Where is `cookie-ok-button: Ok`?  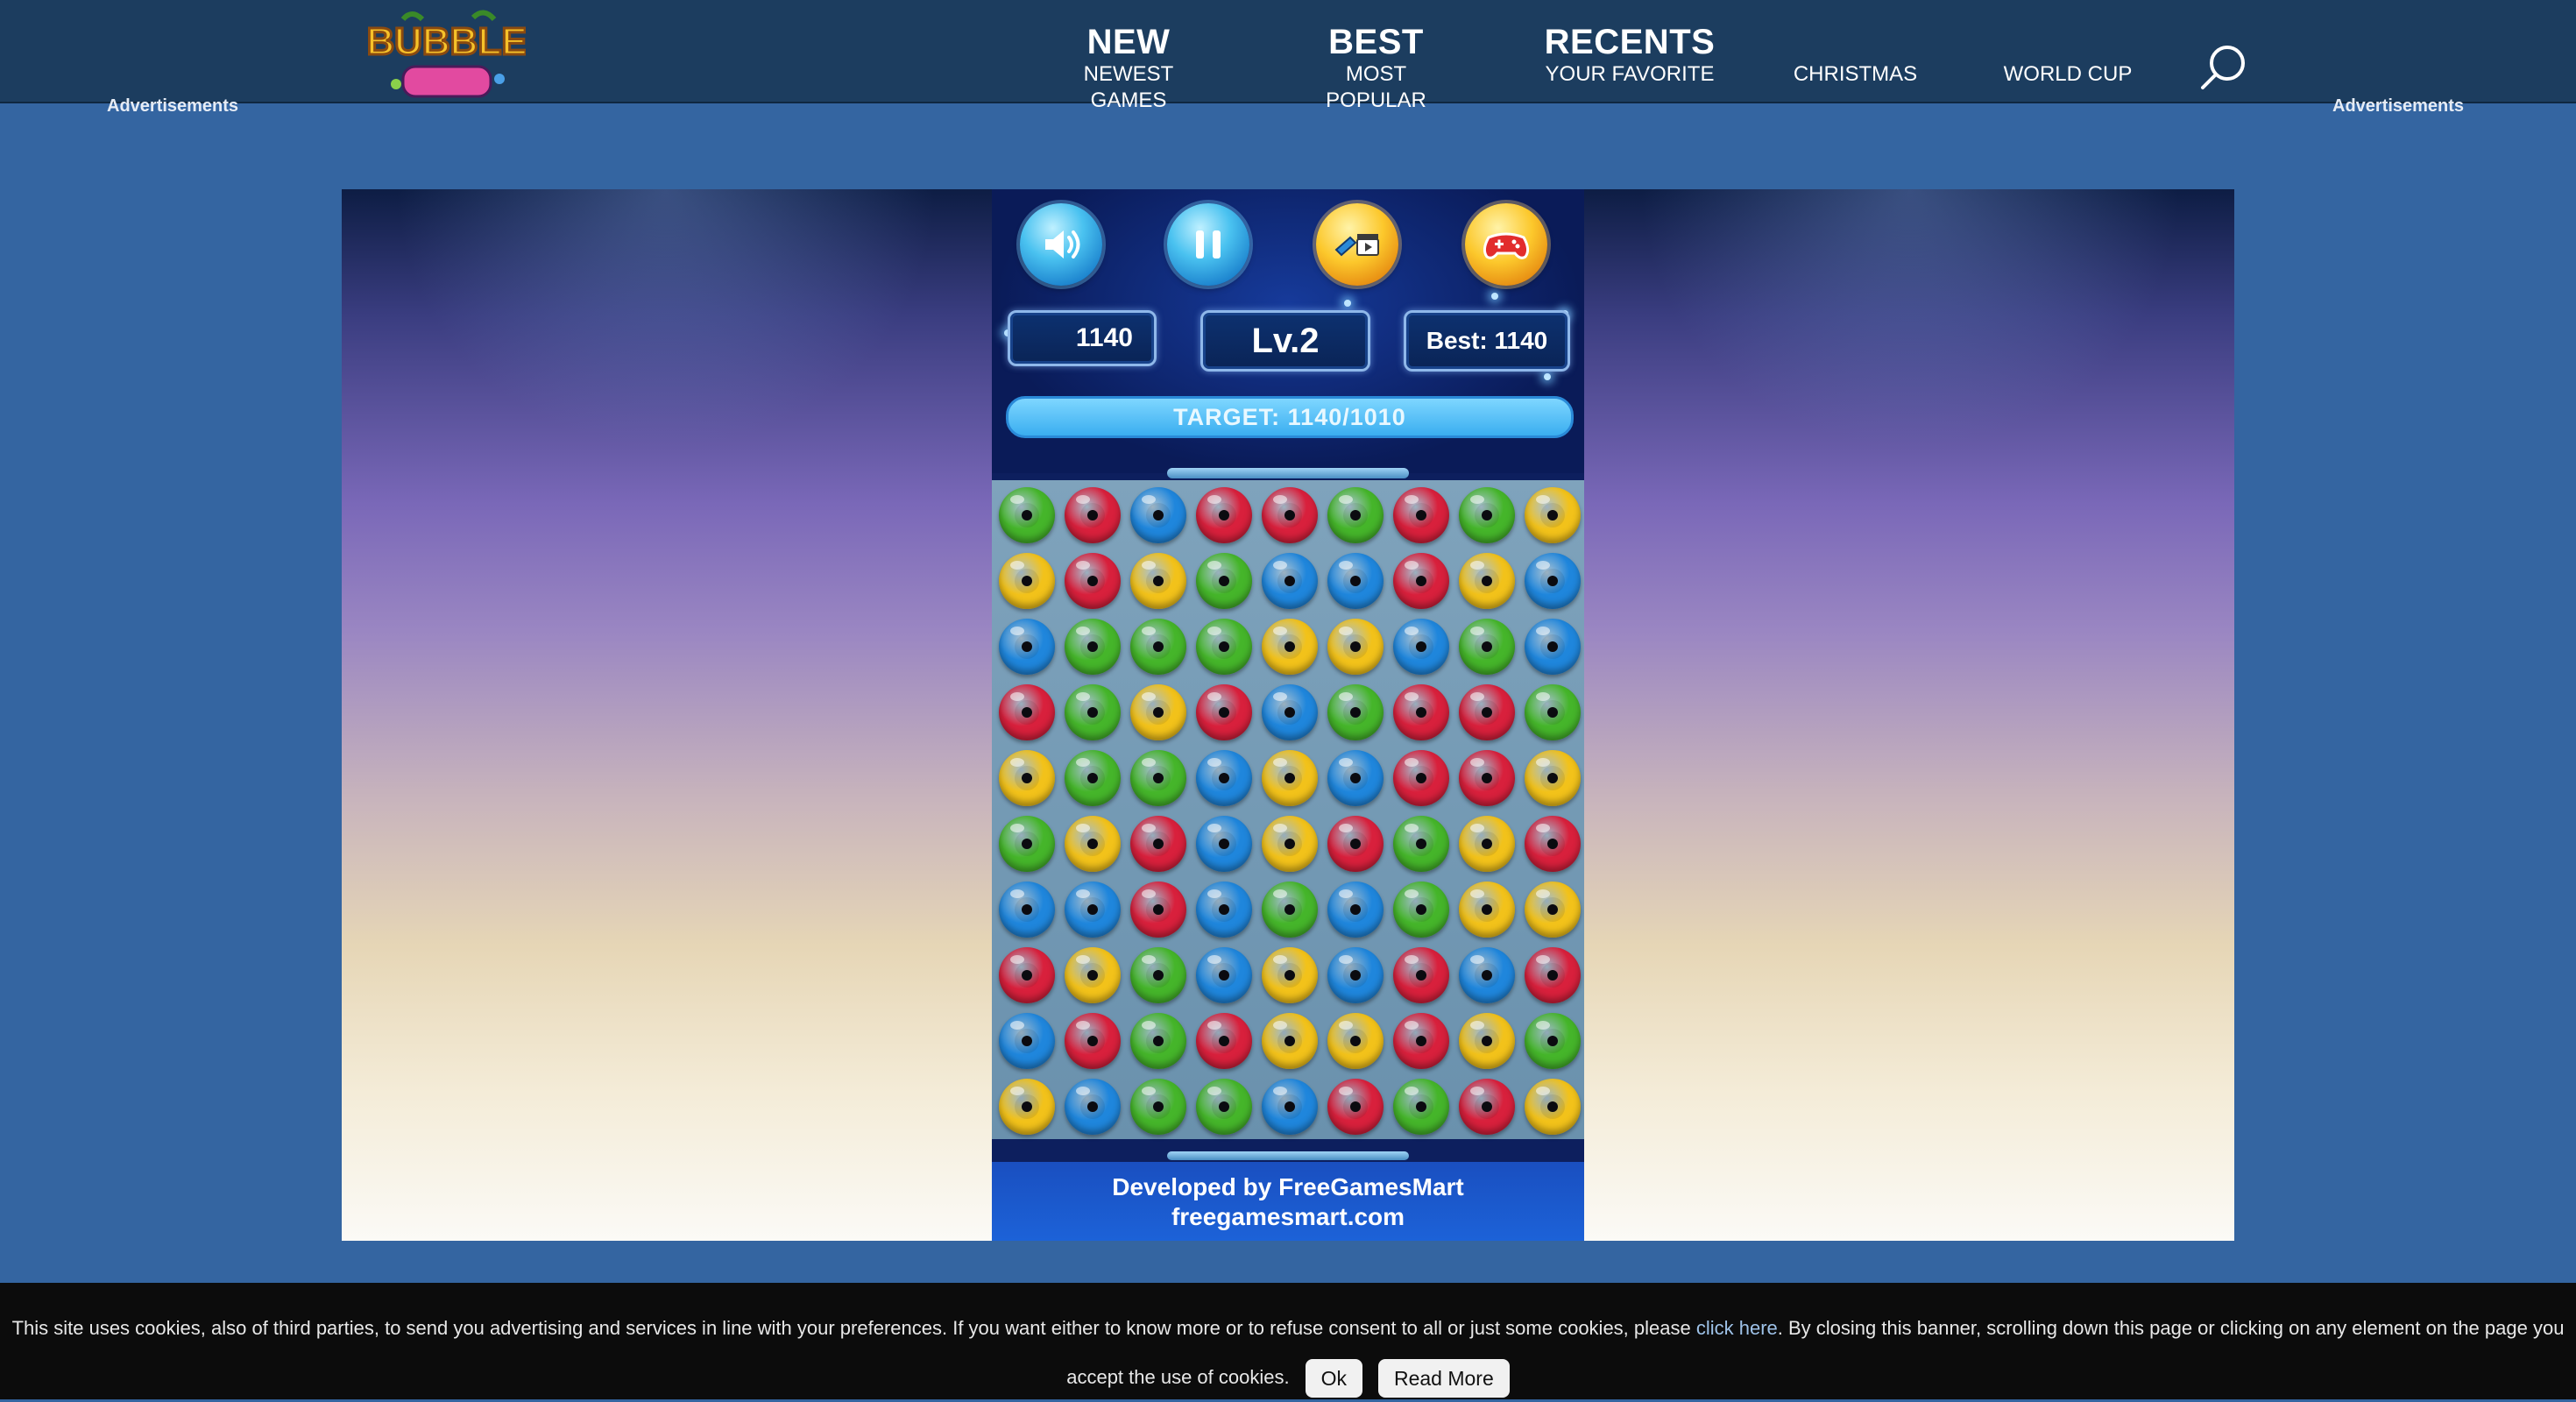 cookie-ok-button: Ok is located at coordinates (1333, 1378).